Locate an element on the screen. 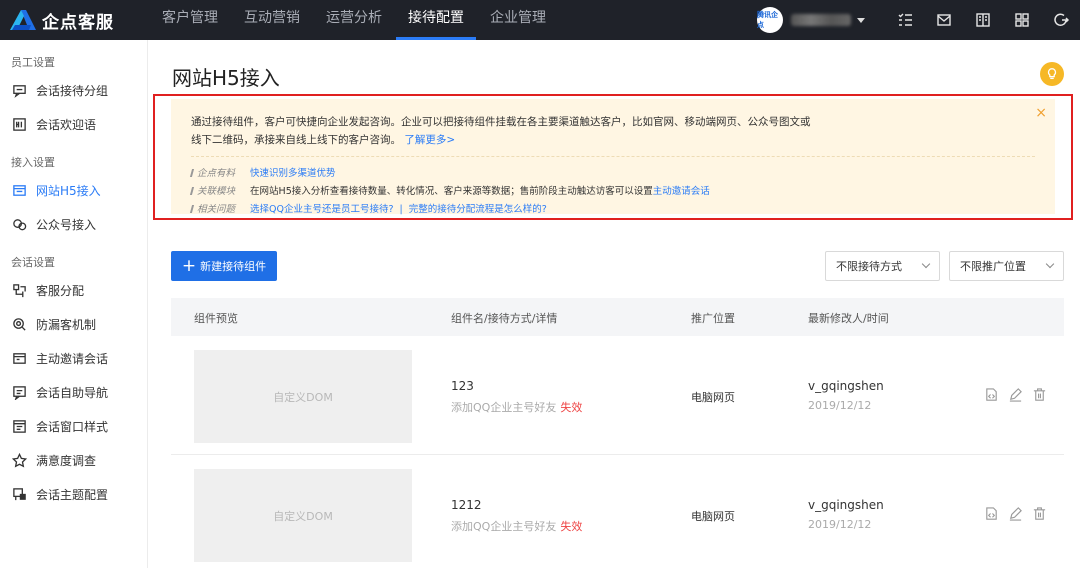 This screenshot has height=568, width=1080. logout-icon is located at coordinates (1060, 20).